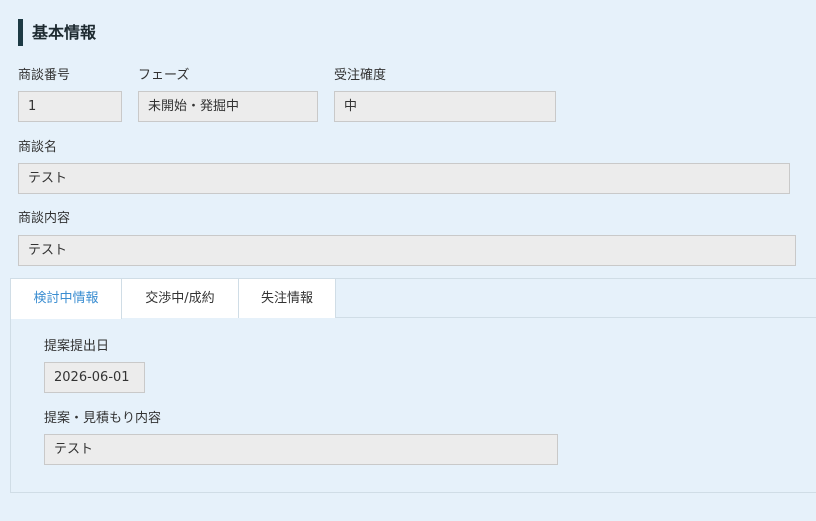 This screenshot has width=816, height=521. I want to click on deal-content-field: テスト, so click(407, 250).